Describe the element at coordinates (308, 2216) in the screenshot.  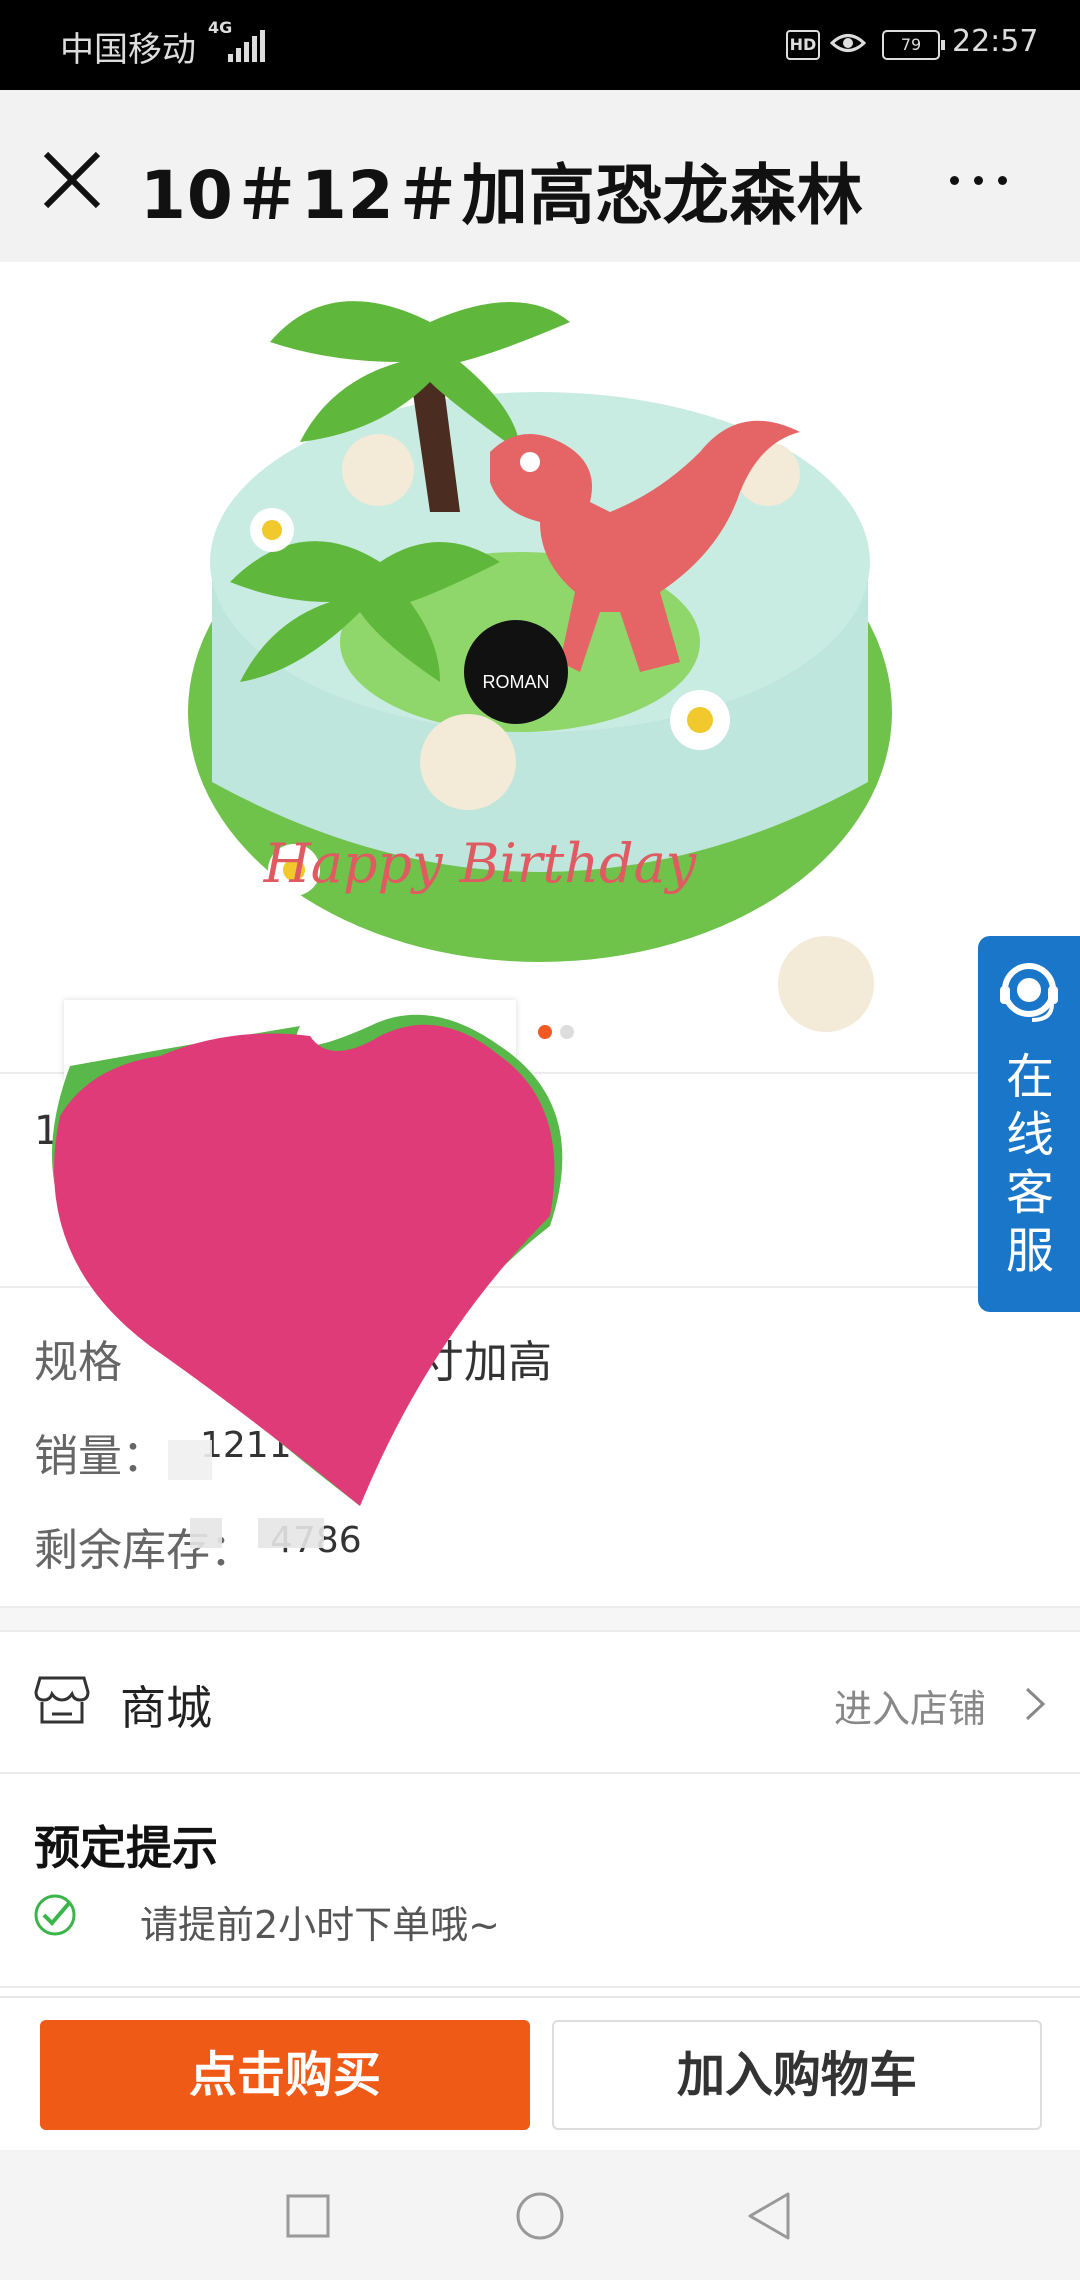
I see `recents-icon` at that location.